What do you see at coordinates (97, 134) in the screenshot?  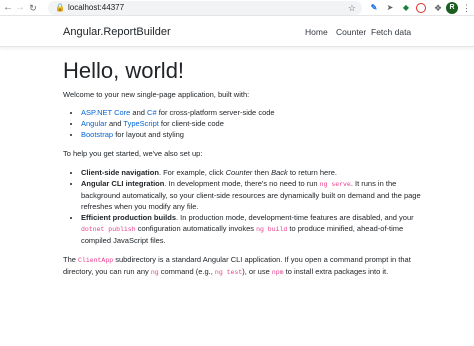 I see `link-bootstrap: Bootstrap` at bounding box center [97, 134].